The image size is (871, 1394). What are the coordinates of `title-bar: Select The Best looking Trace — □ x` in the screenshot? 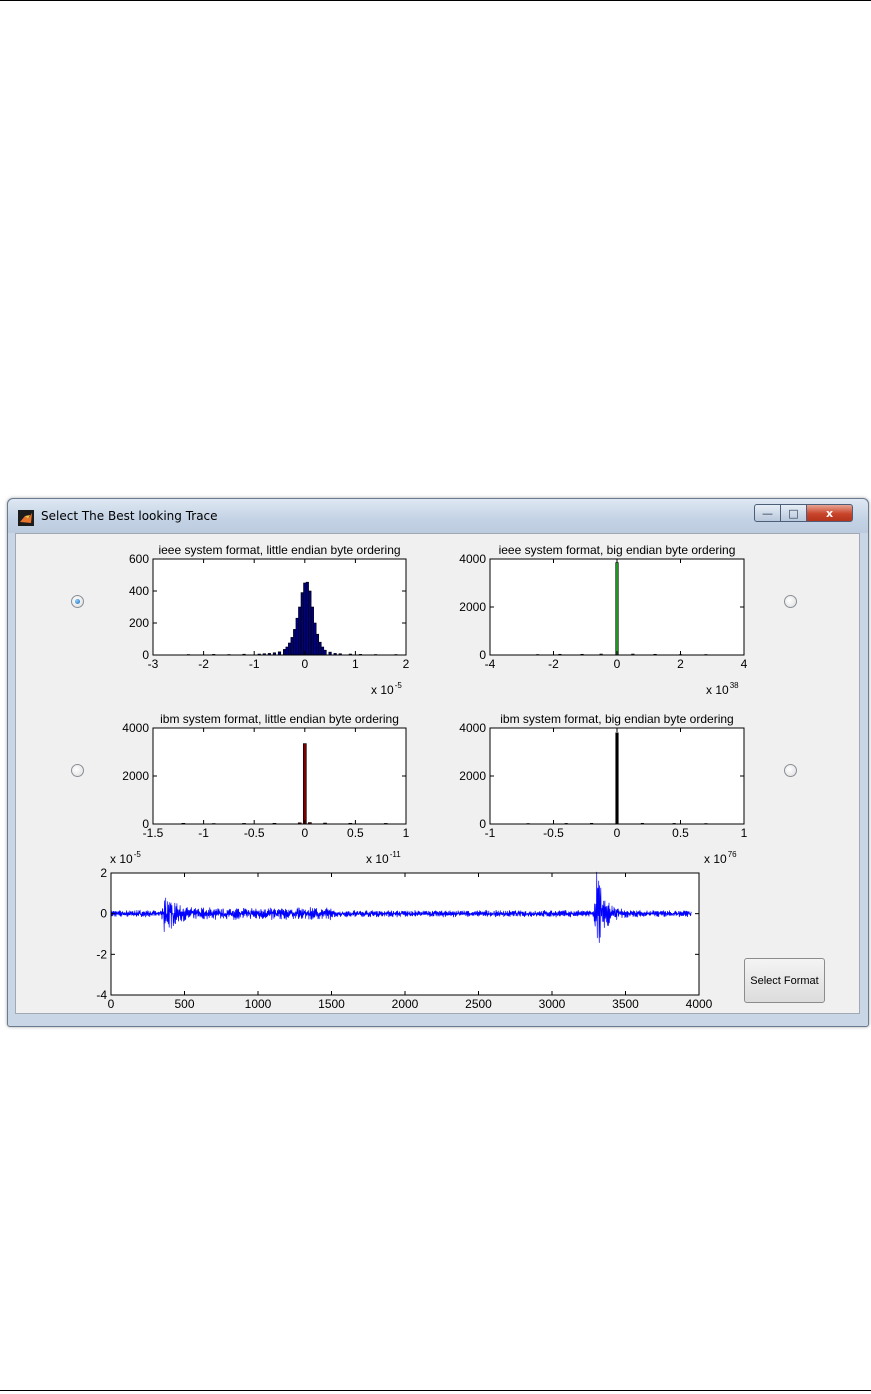 It's located at (438, 516).